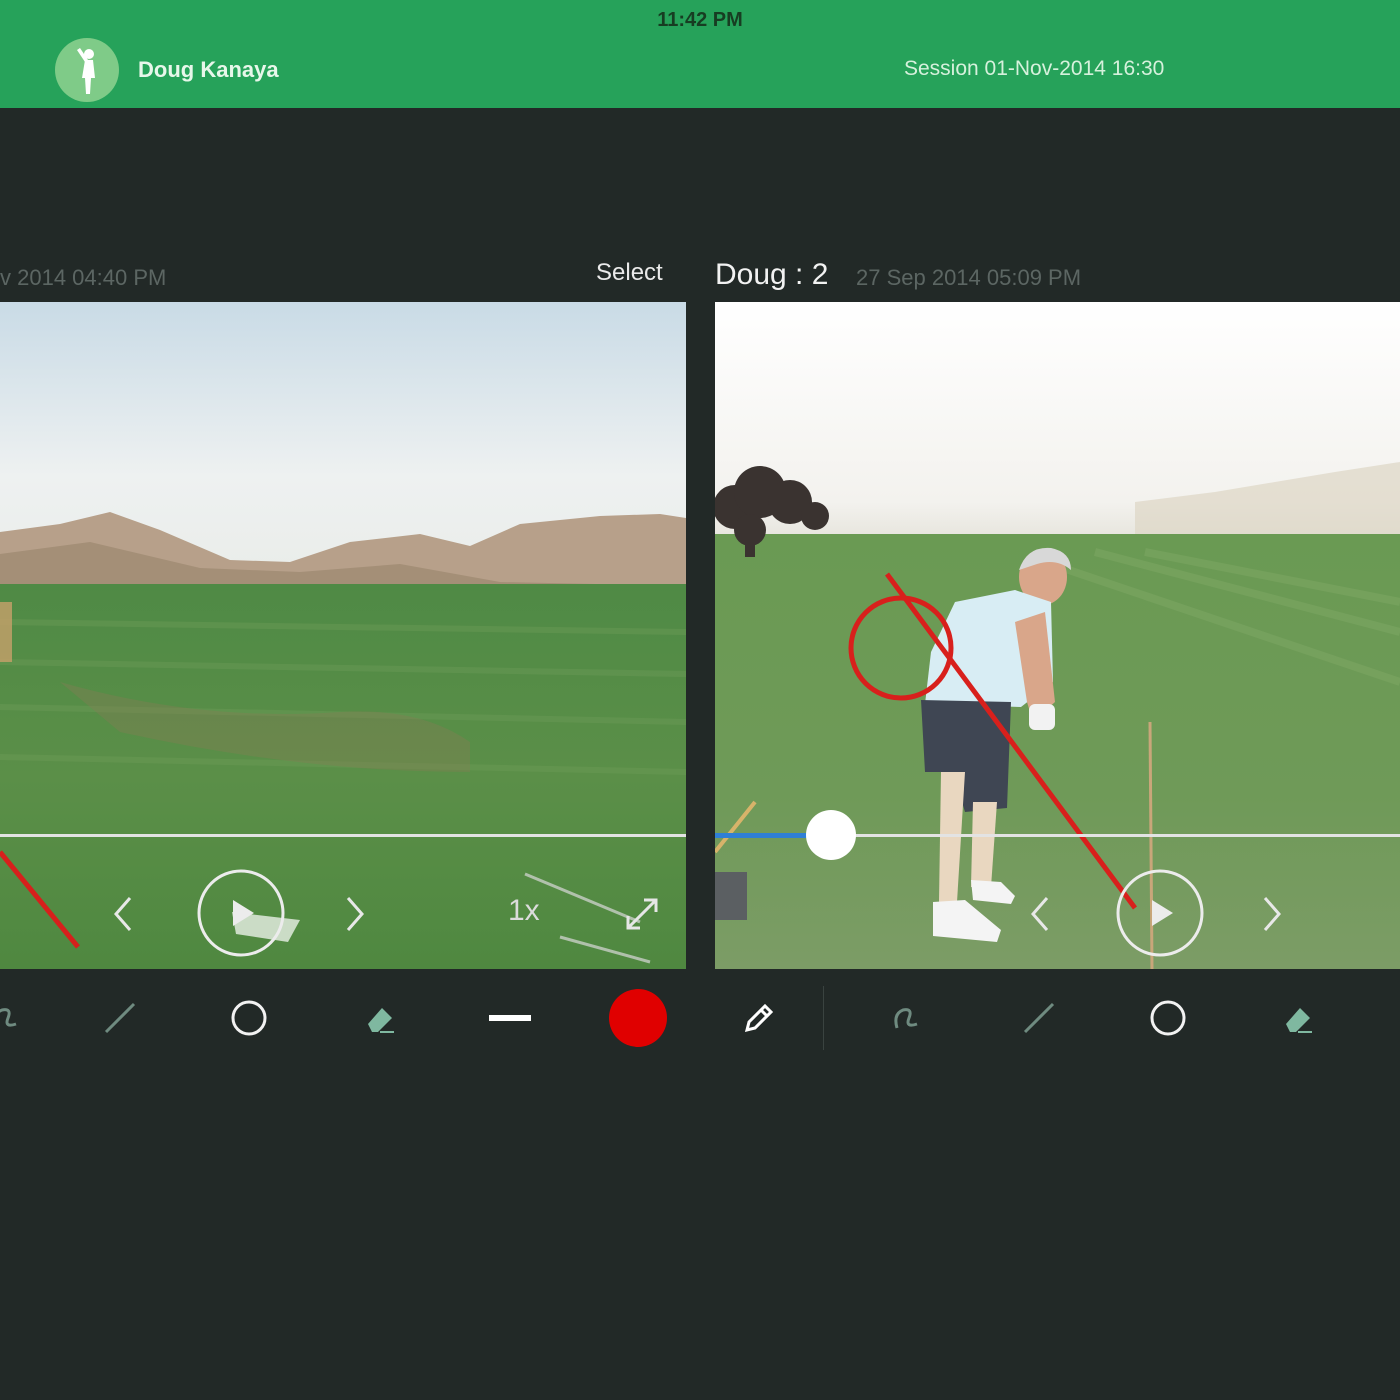  I want to click on golfer-icon, so click(86, 71).